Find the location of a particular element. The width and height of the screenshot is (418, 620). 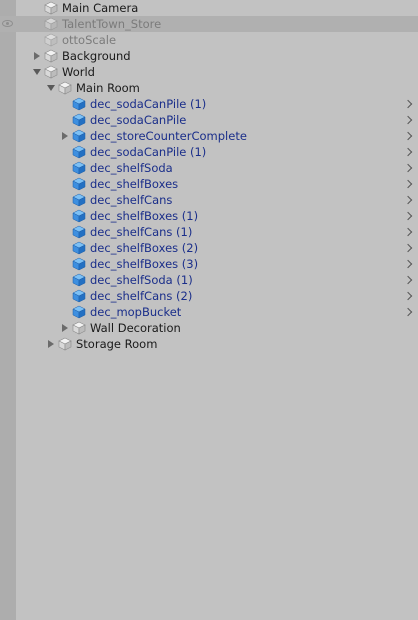

hierarchy-item-label: dec_shelfBoxes is located at coordinates (134, 184).